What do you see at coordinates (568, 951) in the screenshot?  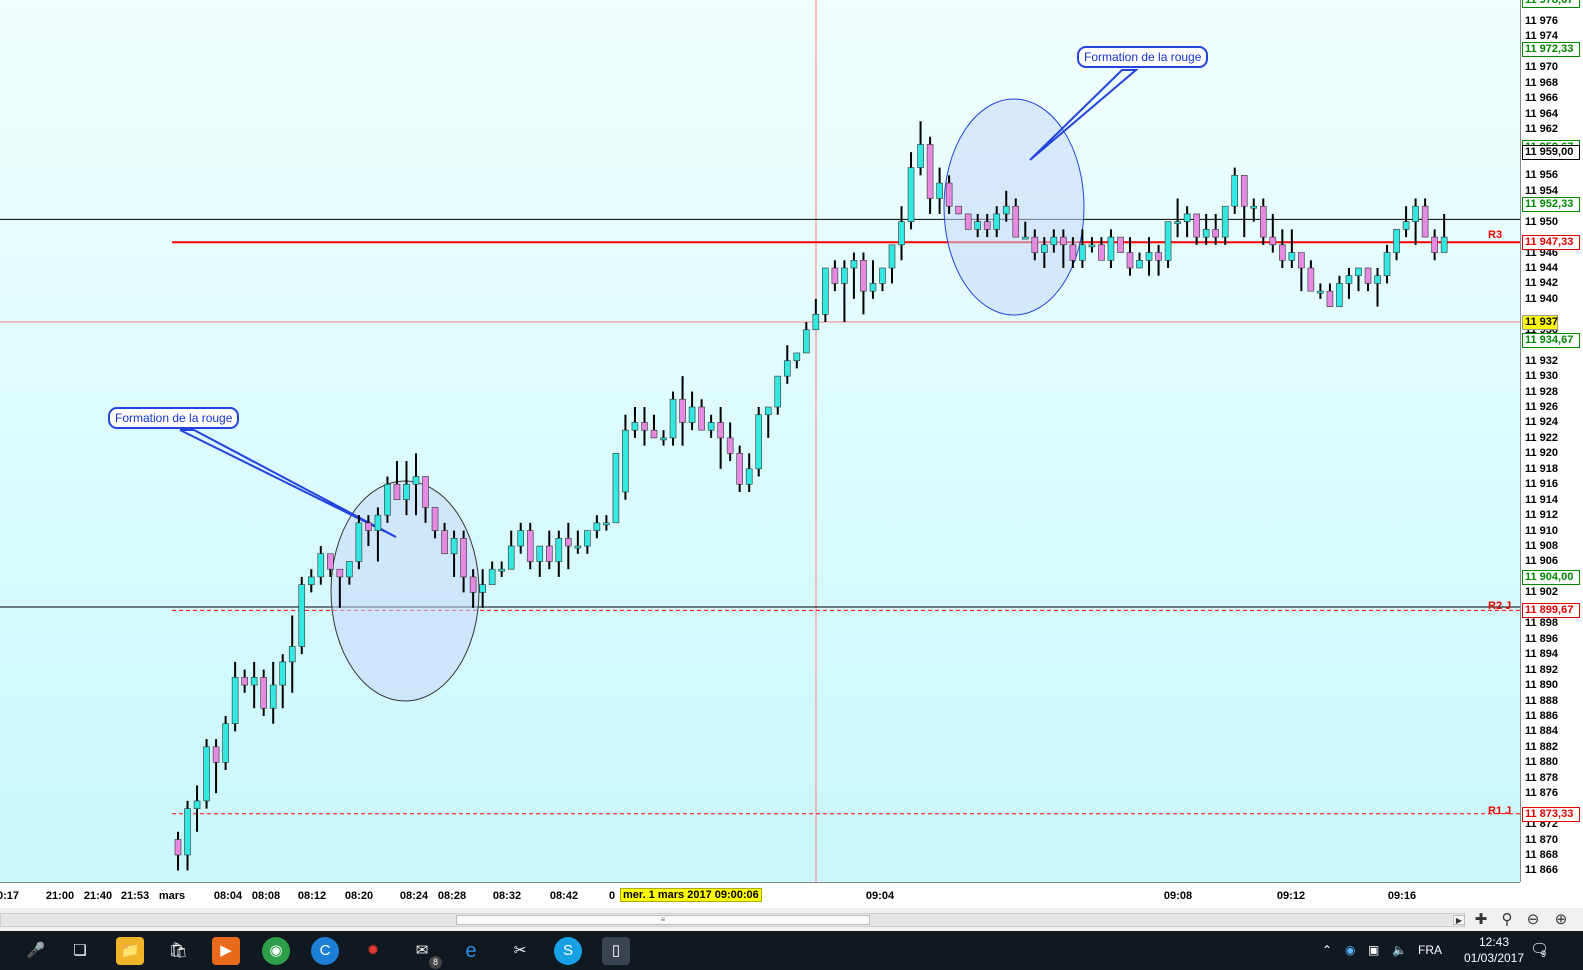 I see `skype-icon: S` at bounding box center [568, 951].